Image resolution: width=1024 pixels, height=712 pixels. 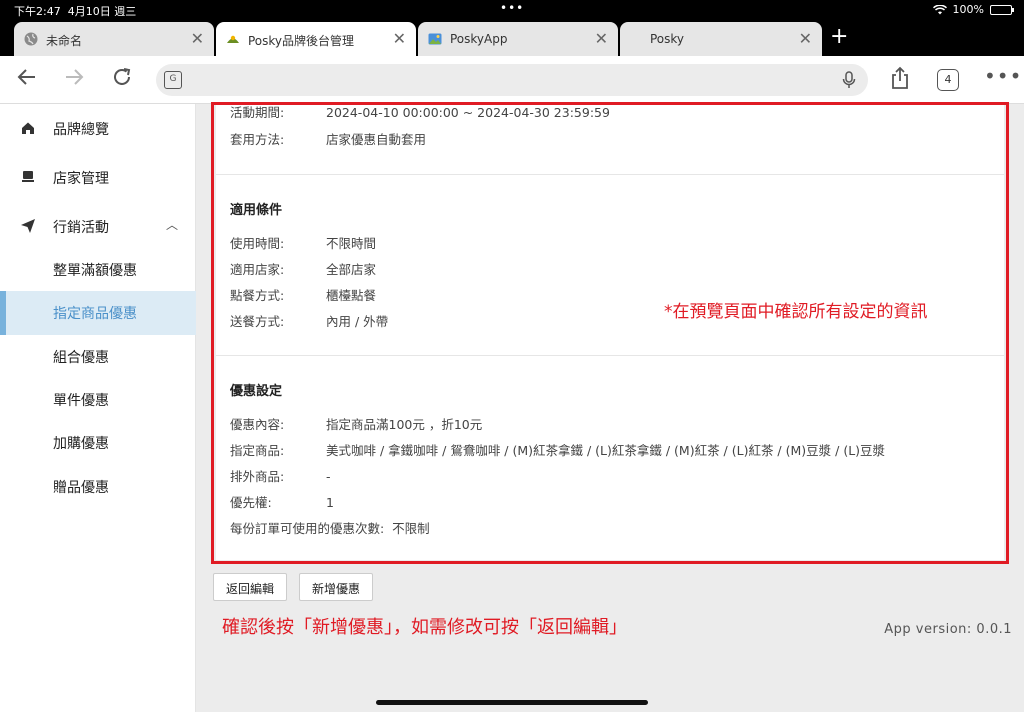 I want to click on sidebar-subitem-order-threshold: 整單滿額優惠, so click(x=98, y=270).